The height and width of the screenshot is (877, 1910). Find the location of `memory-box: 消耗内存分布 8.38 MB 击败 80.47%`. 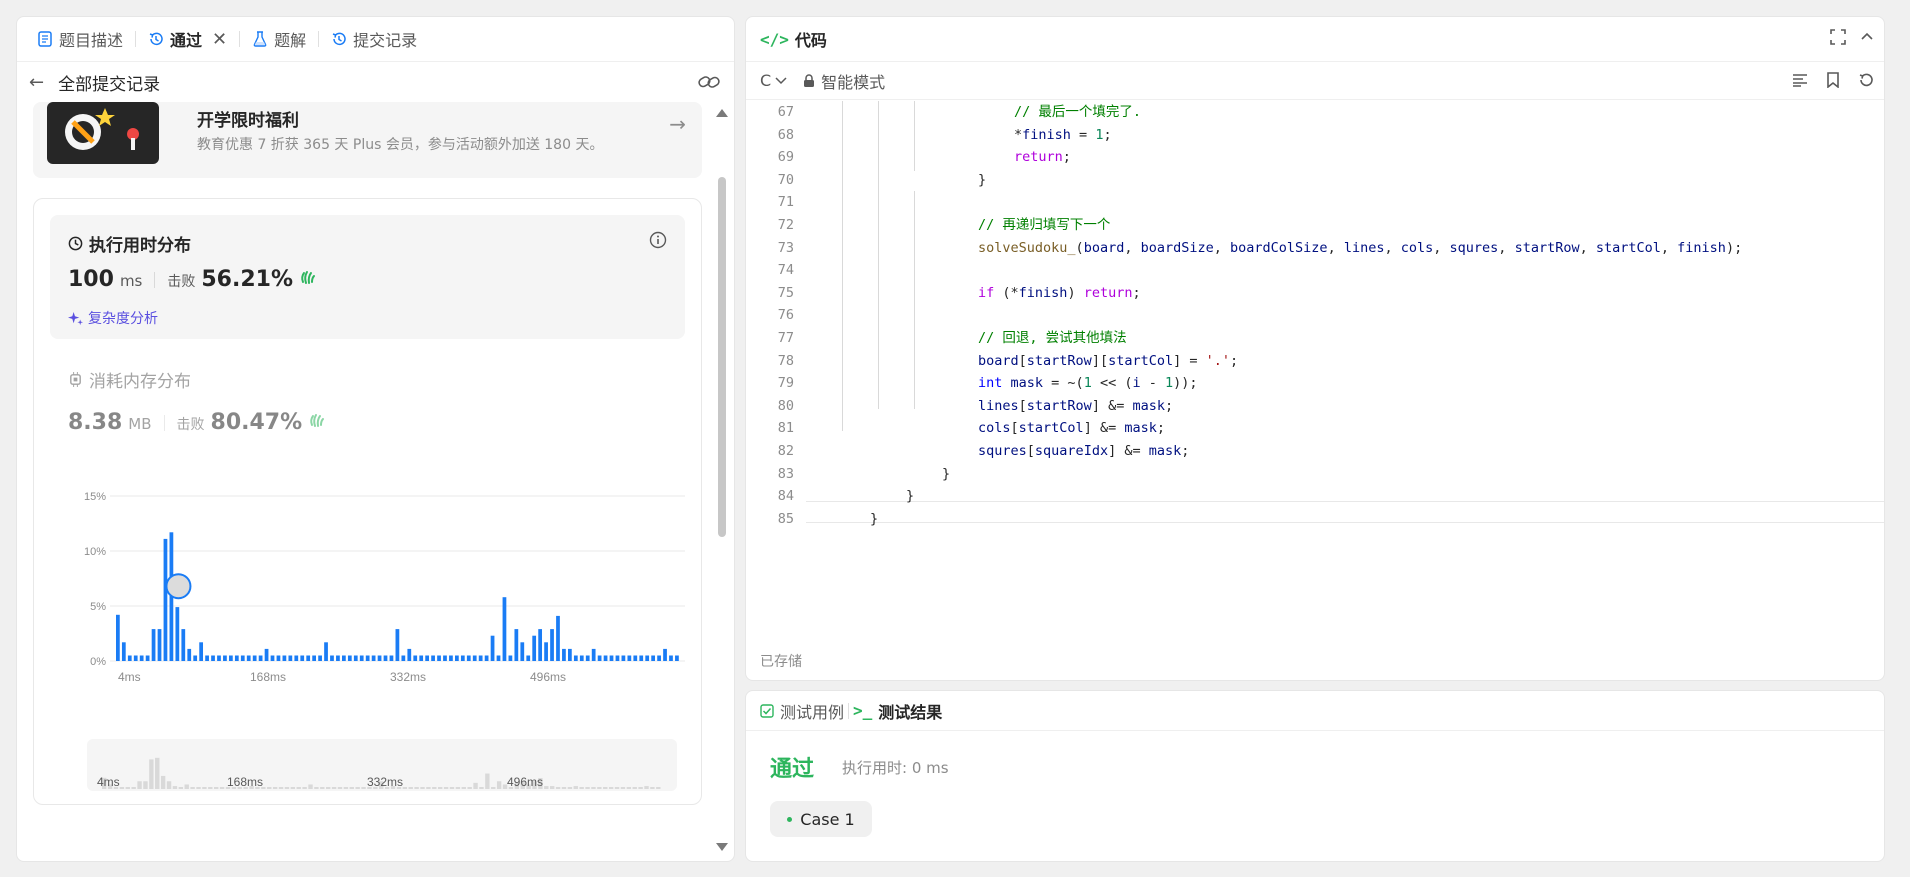

memory-box: 消耗内存分布 8.38 MB 击败 80.47% is located at coordinates (197, 401).